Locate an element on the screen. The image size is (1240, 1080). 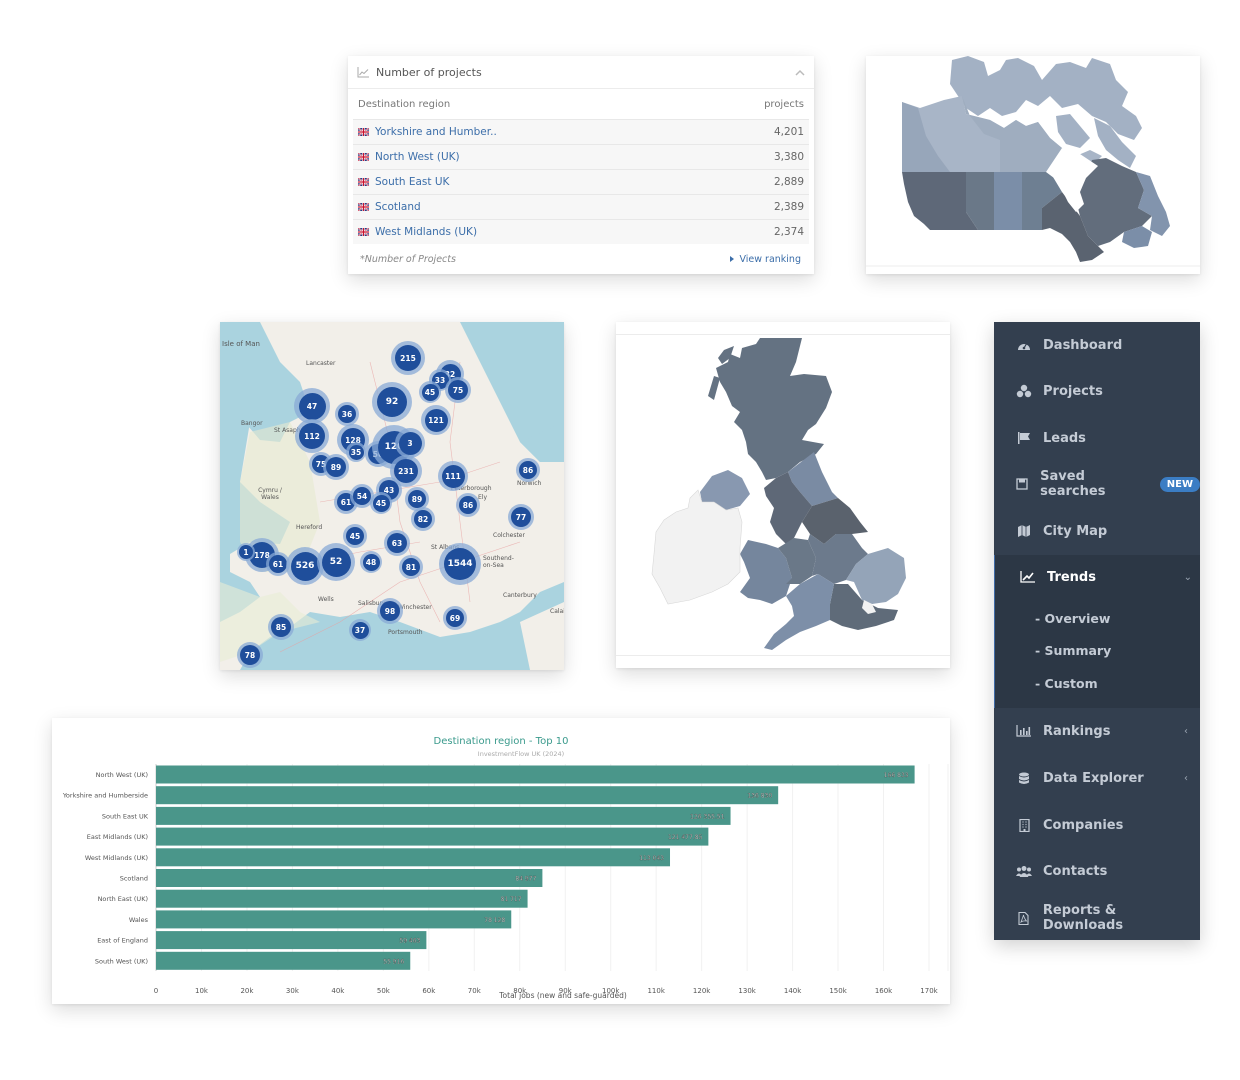
map-cluster-marker: 98 is located at coordinates (390, 611).